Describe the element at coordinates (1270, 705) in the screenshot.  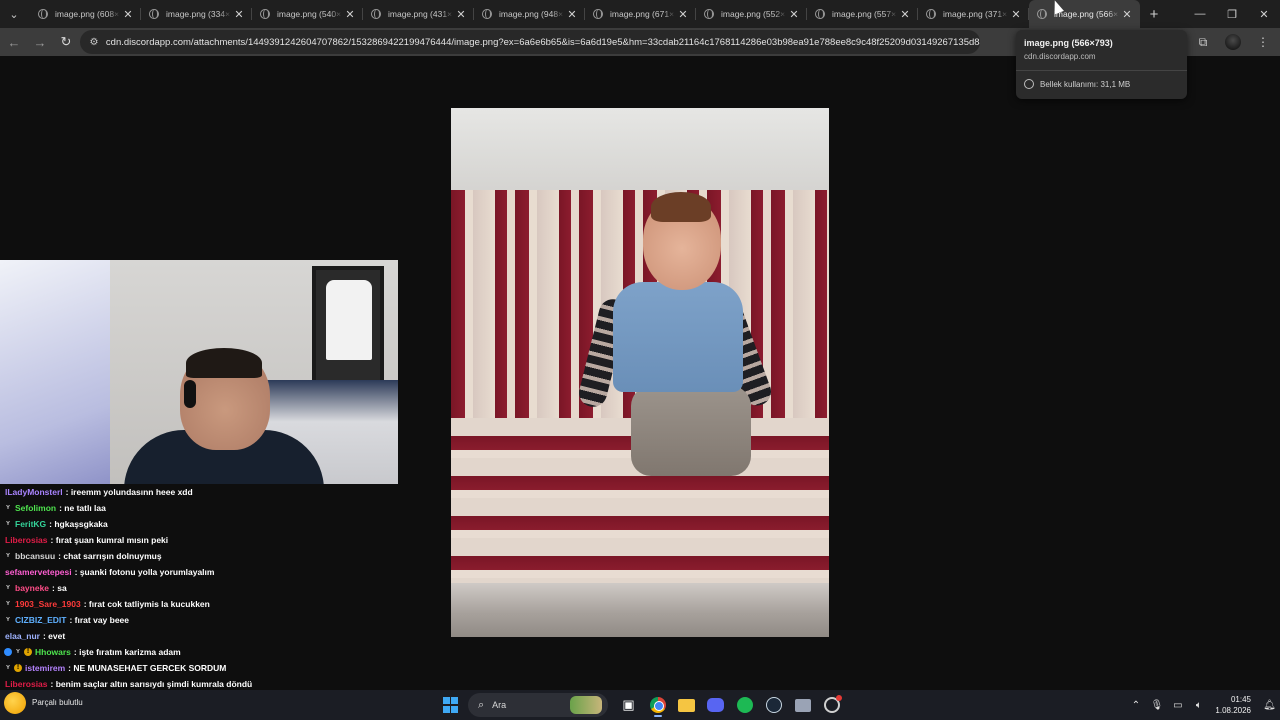
I see `notification-icon: 🔔︎` at that location.